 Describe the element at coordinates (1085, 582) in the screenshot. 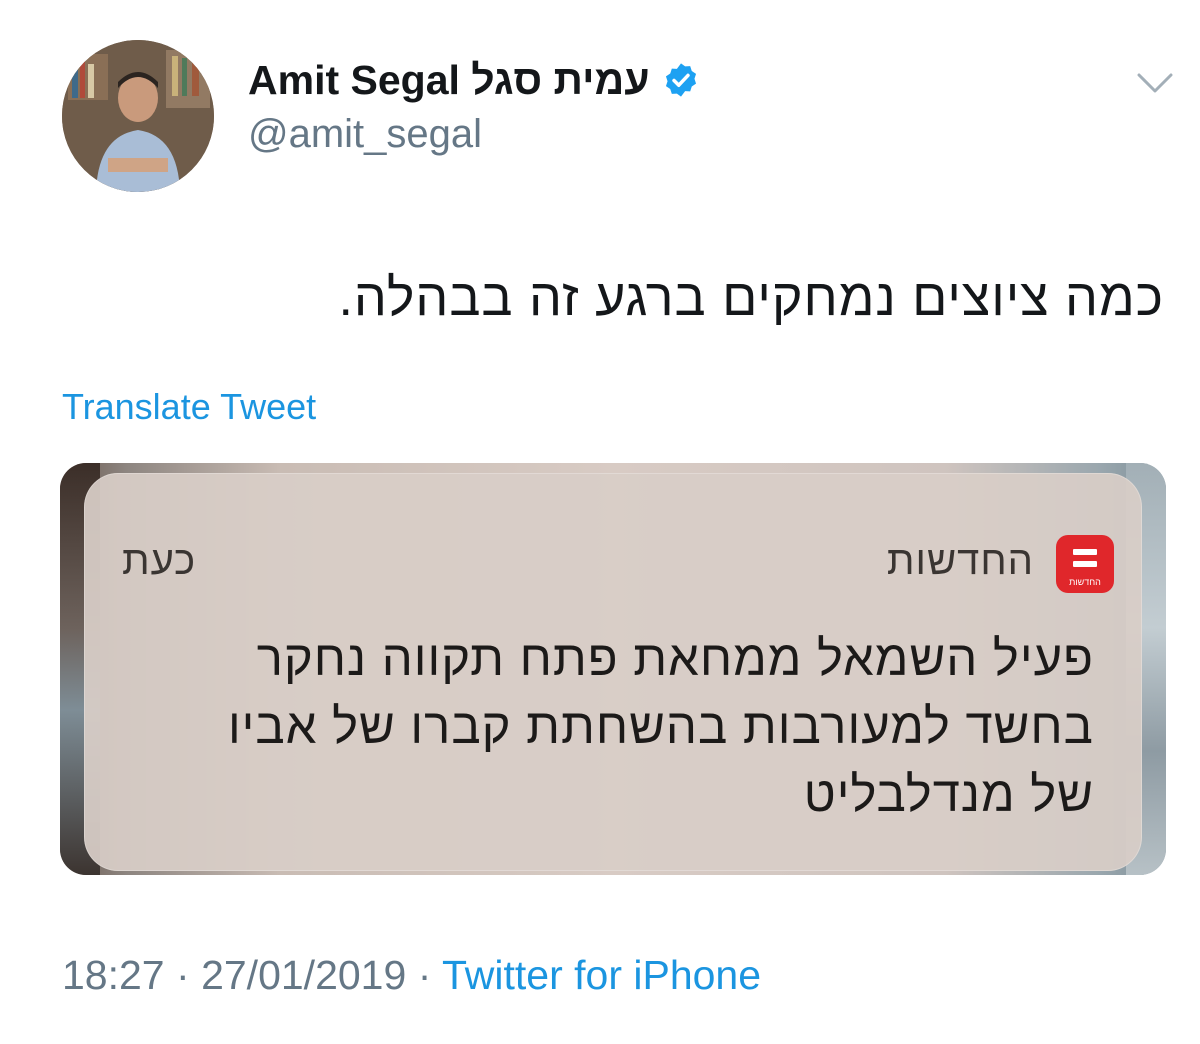

I see `app-icon-caption: החדשות` at that location.